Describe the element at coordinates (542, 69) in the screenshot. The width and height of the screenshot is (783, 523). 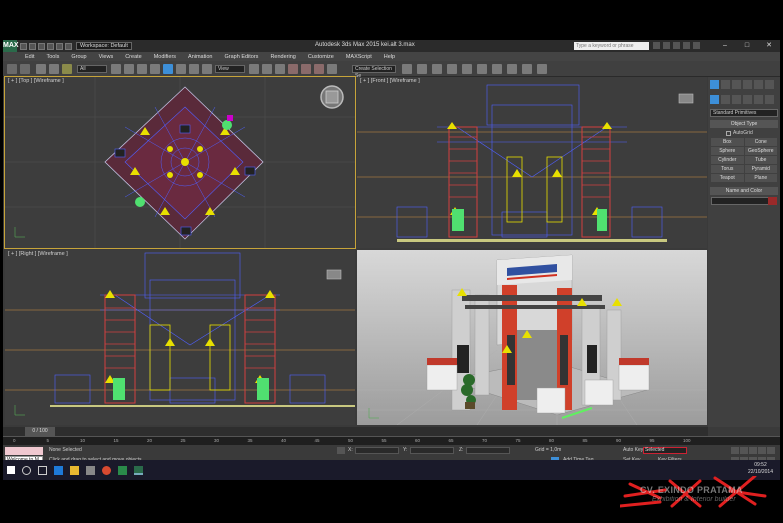
I see `render-teapot-icon` at that location.